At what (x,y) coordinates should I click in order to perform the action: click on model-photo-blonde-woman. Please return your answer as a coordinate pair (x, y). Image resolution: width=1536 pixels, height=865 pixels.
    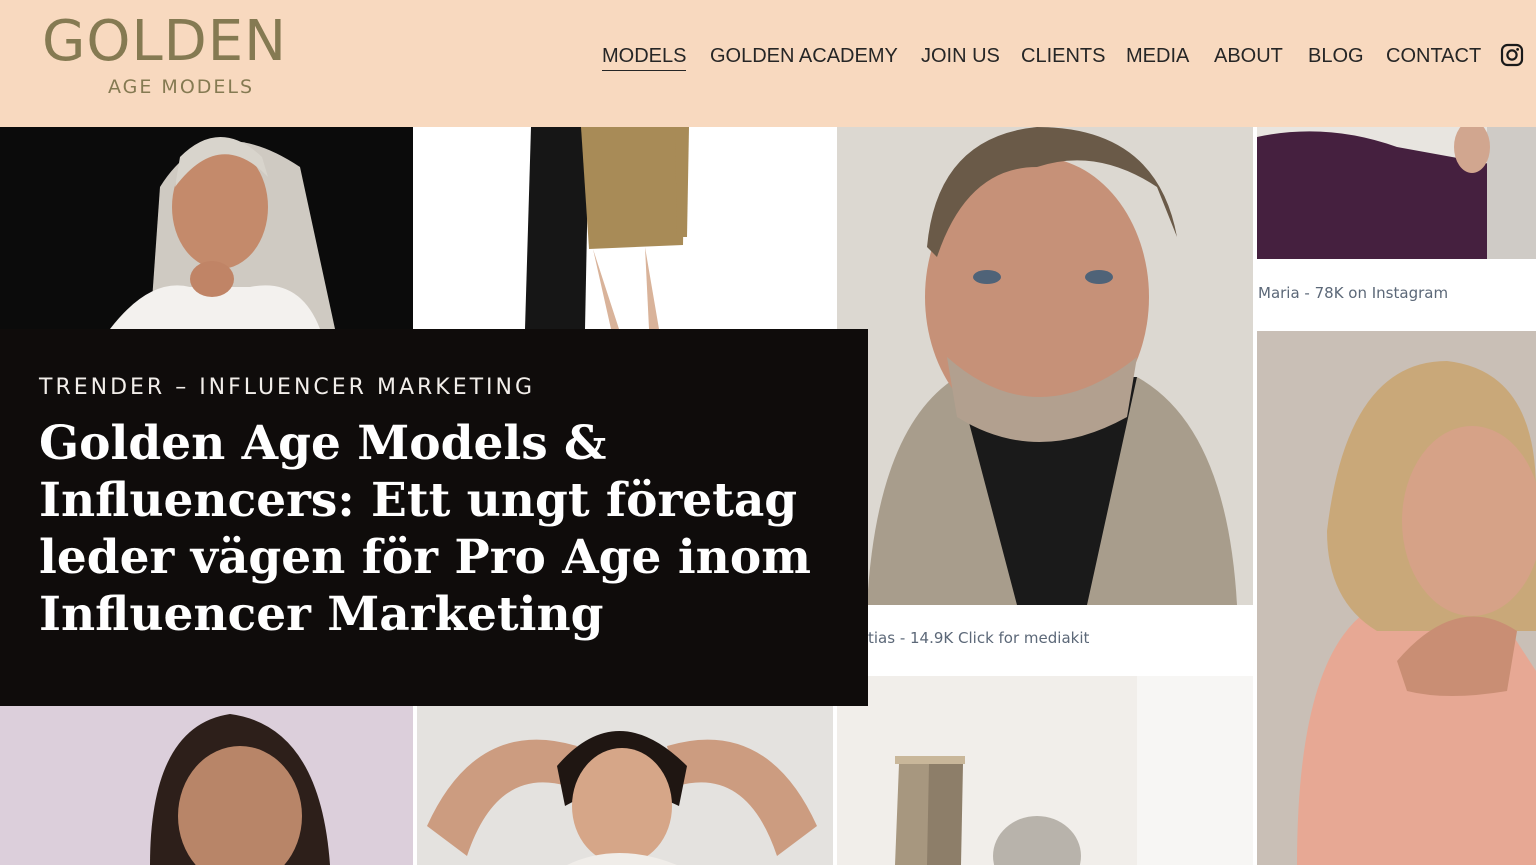
    Looking at the image, I should click on (1396, 598).